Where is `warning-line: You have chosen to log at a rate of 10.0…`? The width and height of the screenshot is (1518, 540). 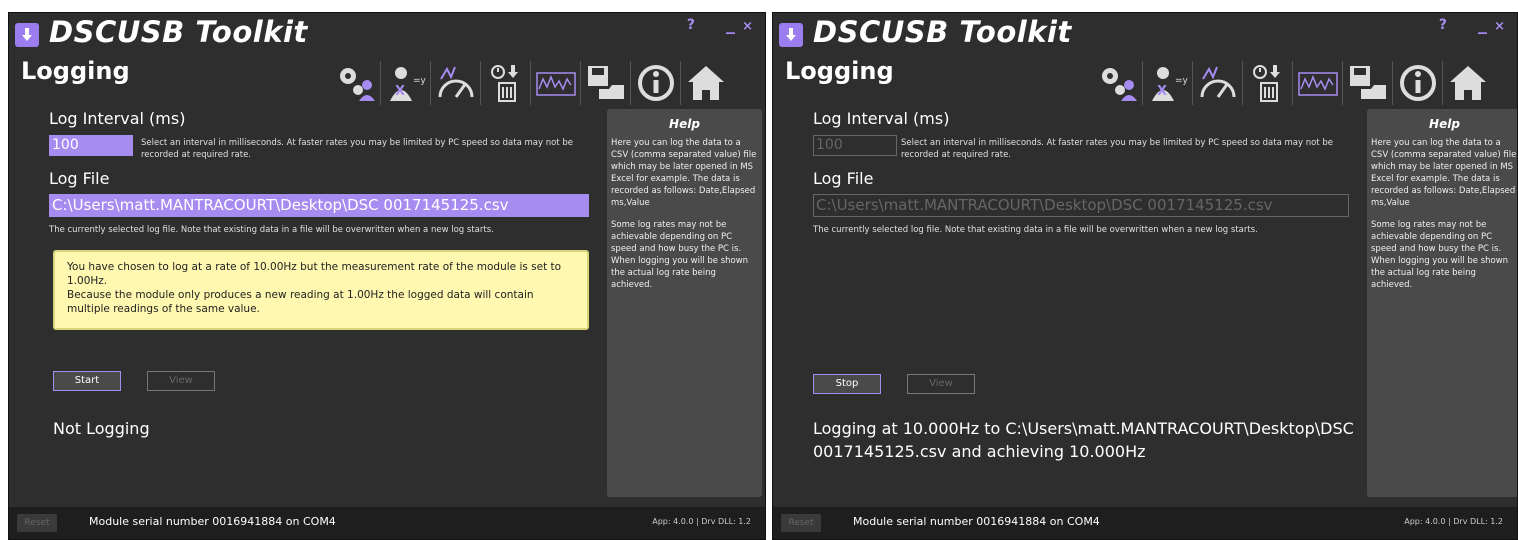
warning-line: You have chosen to log at a rate of 10.0… is located at coordinates (314, 274).